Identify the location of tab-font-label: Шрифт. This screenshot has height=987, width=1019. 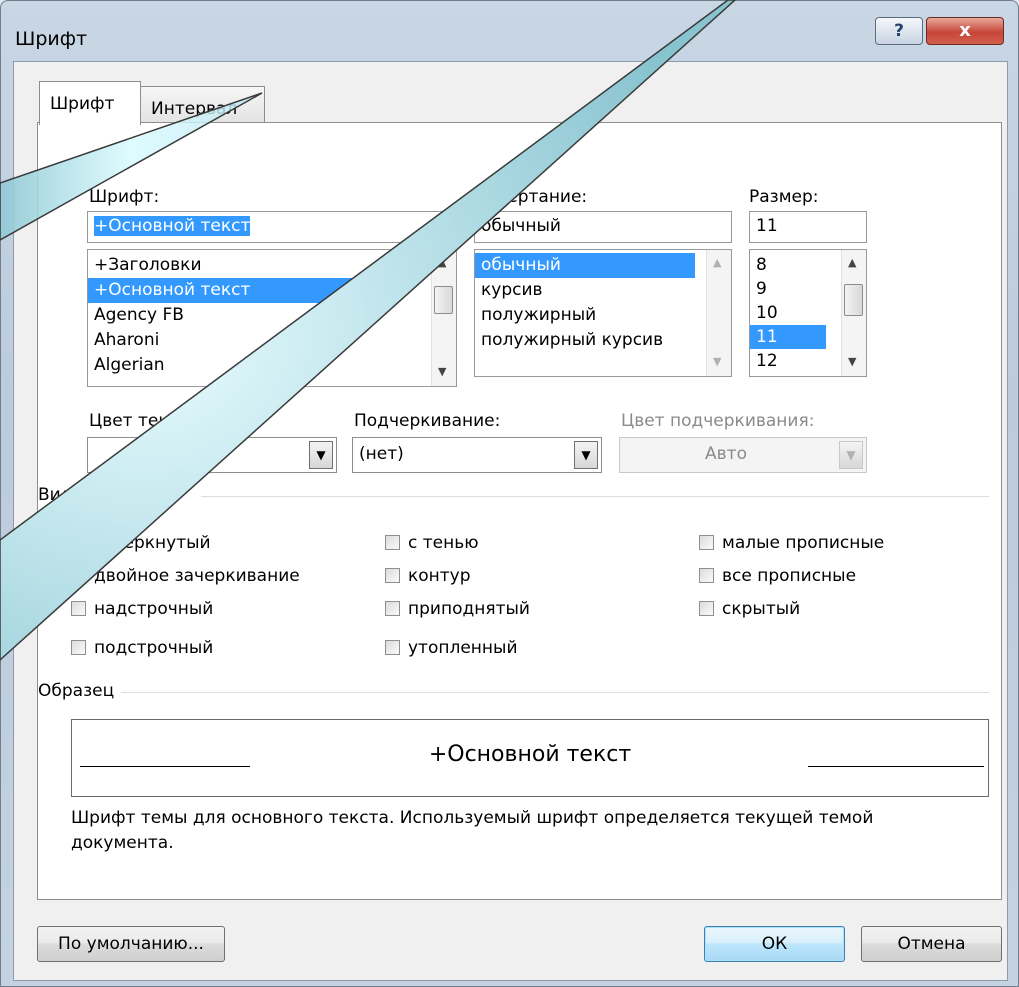
(82, 104).